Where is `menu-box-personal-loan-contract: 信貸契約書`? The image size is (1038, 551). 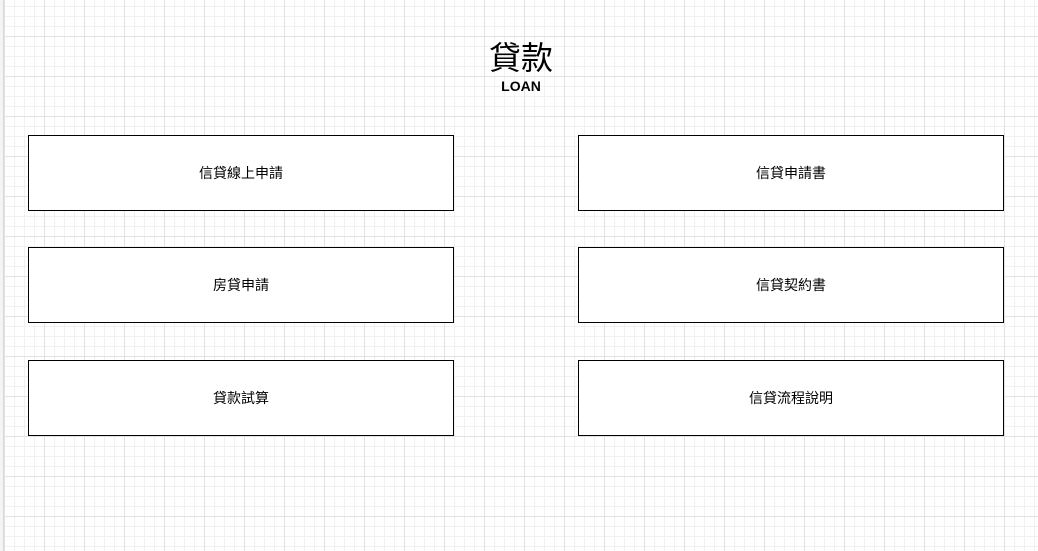 menu-box-personal-loan-contract: 信貸契約書 is located at coordinates (791, 285).